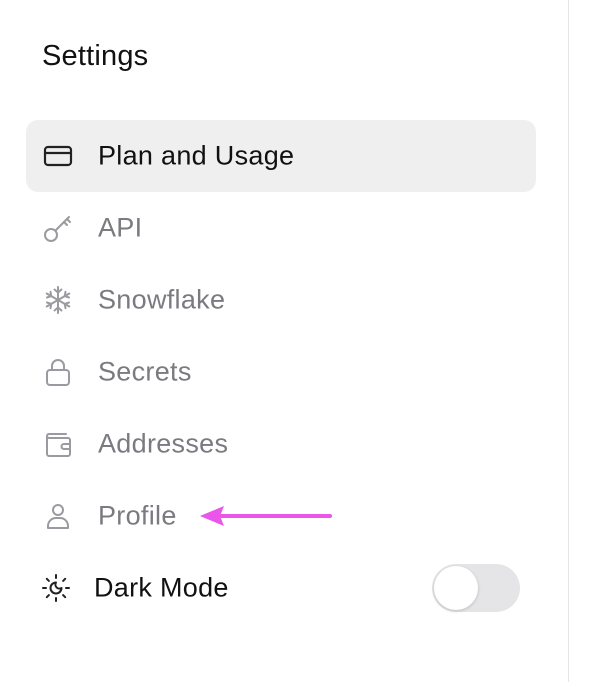 The image size is (596, 682). I want to click on sidebar-item-label: Plan and Usage, so click(196, 155).